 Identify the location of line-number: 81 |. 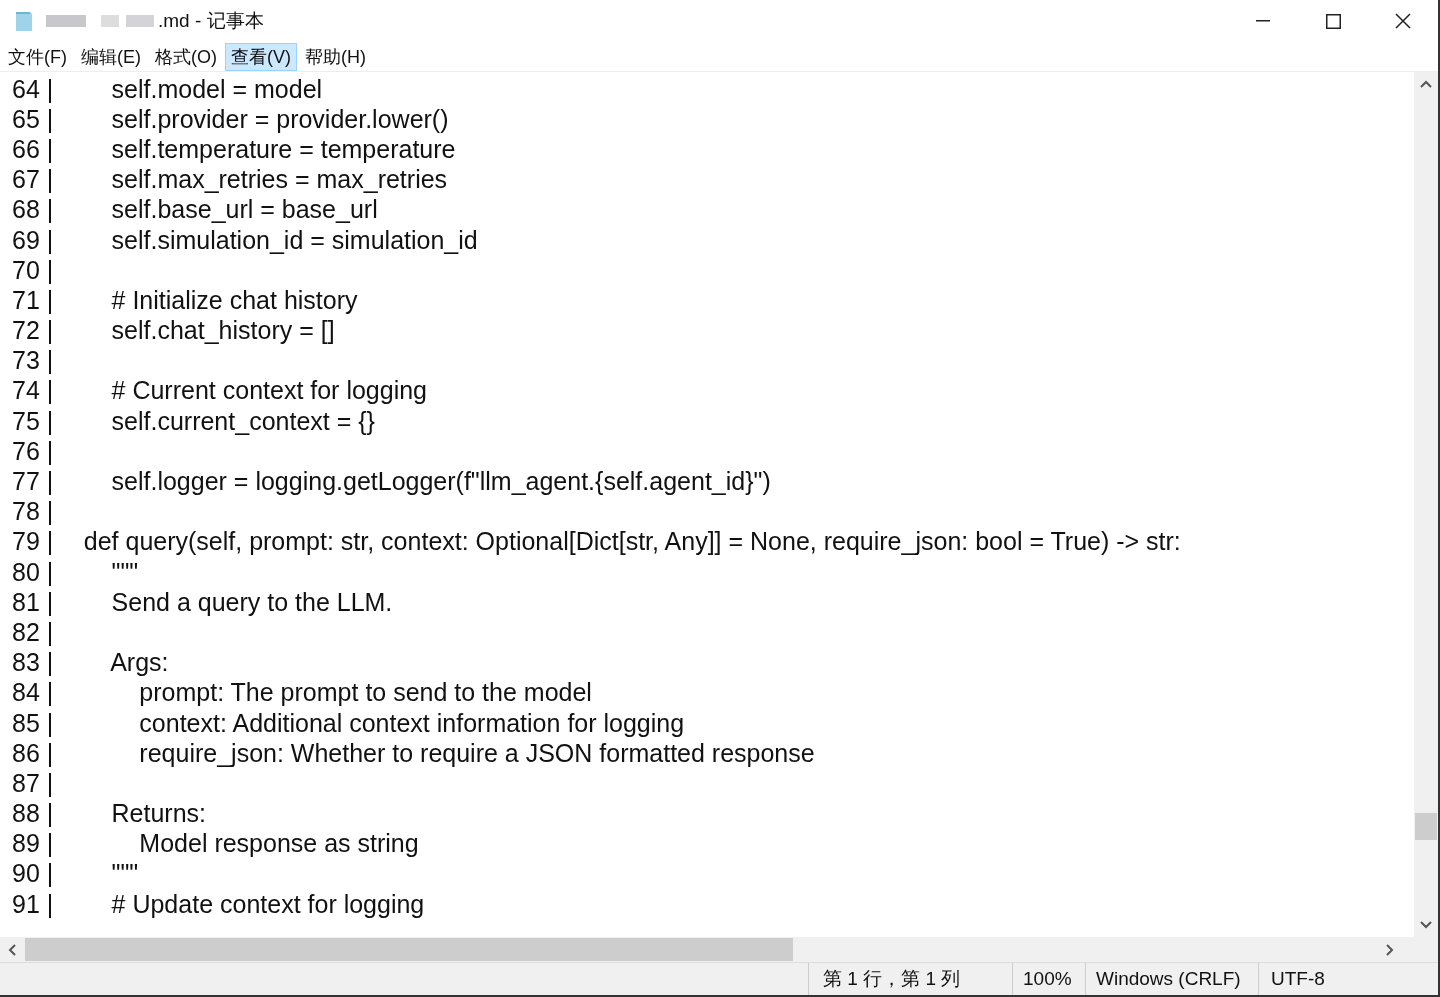
(33, 602).